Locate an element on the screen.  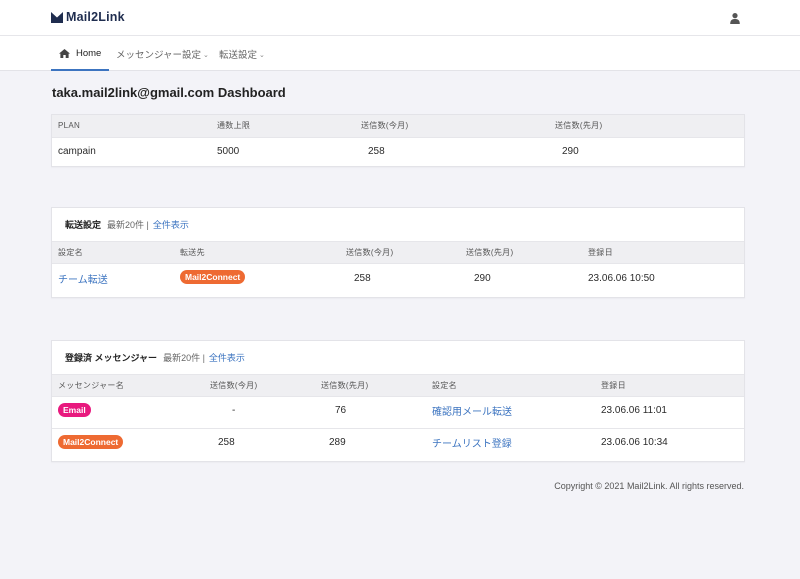
plan-value: campain is located at coordinates (77, 151).